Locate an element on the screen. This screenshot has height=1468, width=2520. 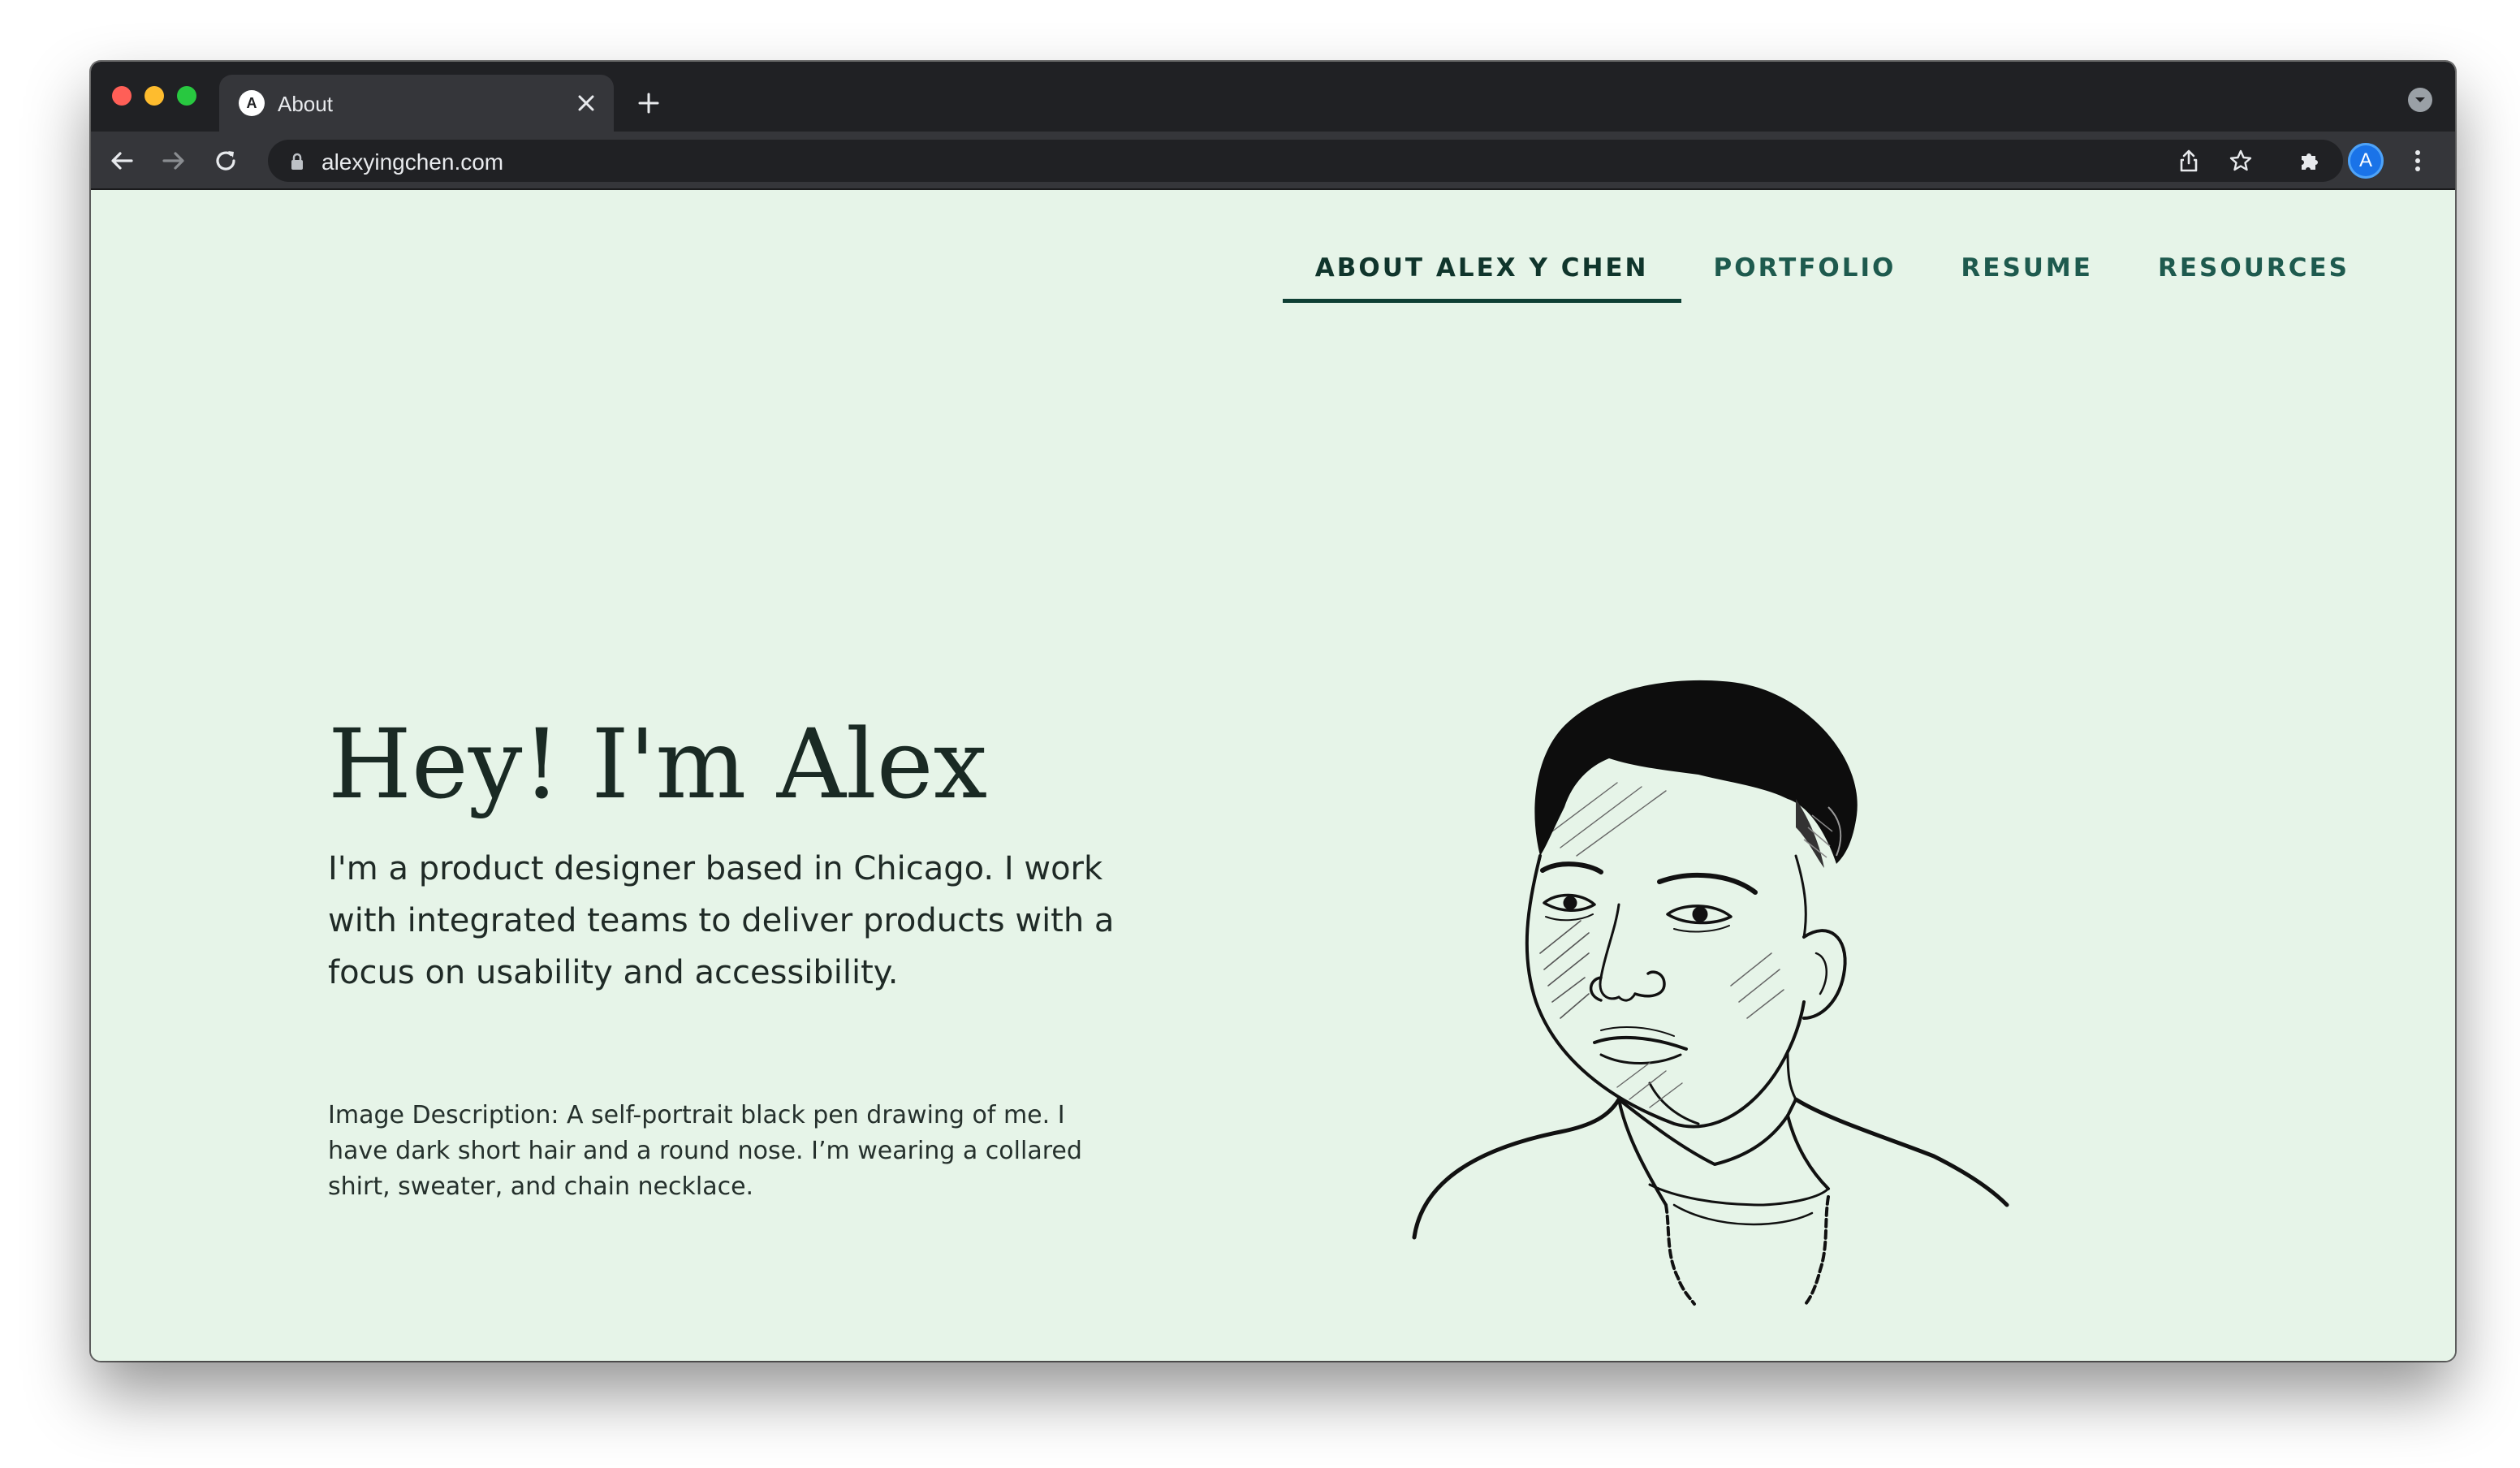
browser-toolbar: alexyingchen.com A is located at coordinates (1273, 161).